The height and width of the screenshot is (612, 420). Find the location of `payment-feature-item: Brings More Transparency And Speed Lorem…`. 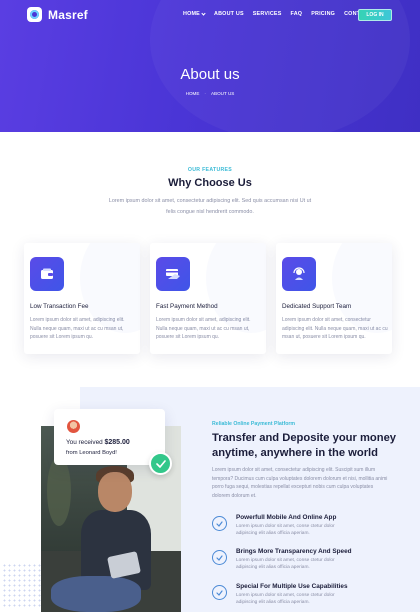

payment-feature-item: Brings More Transparency And Speed Lorem… is located at coordinates (307, 561).